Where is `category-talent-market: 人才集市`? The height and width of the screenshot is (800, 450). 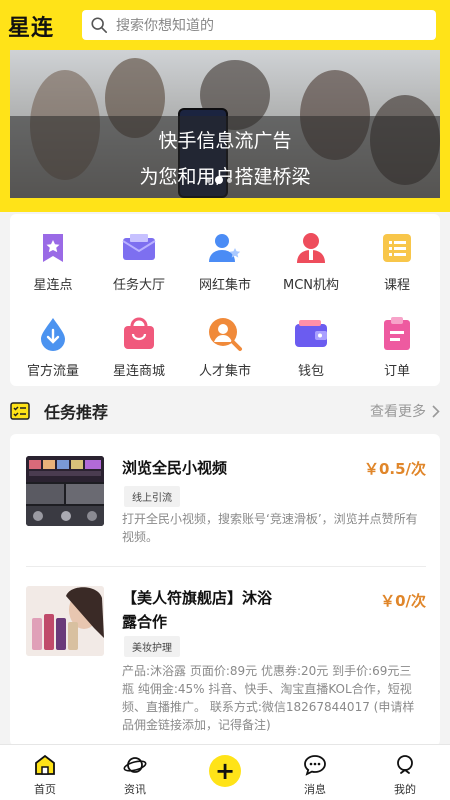
category-talent-market: 人才集市 is located at coordinates (225, 343).